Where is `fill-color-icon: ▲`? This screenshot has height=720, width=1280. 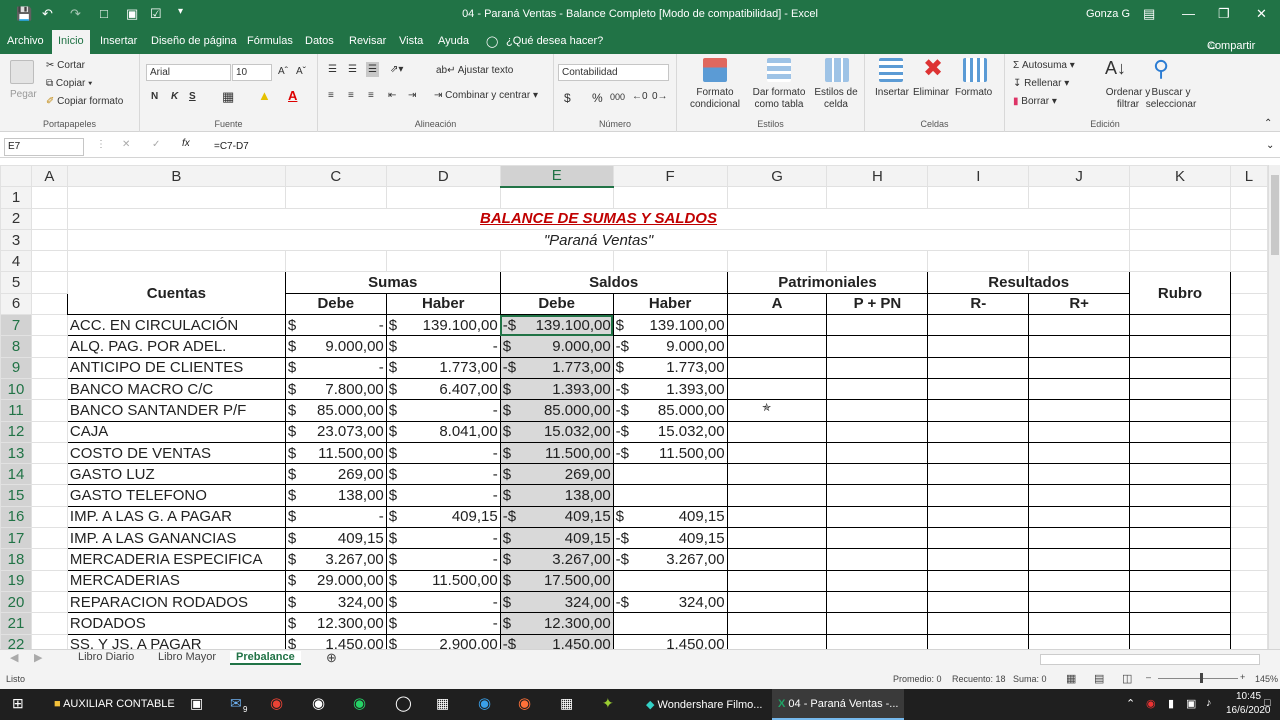
fill-color-icon: ▲ is located at coordinates (264, 95).